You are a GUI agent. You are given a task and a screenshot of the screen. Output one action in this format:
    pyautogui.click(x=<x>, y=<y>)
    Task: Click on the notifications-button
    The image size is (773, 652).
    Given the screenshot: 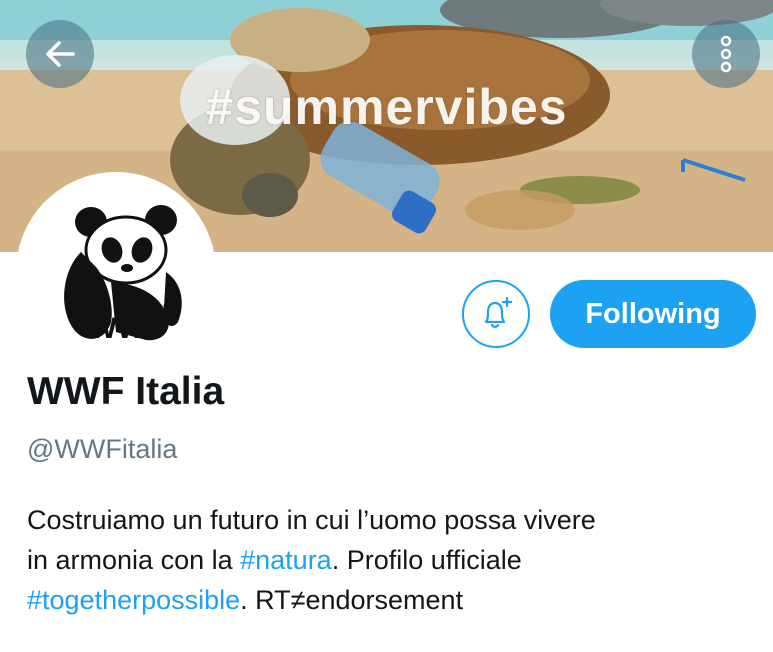 What is the action you would take?
    pyautogui.click(x=496, y=314)
    